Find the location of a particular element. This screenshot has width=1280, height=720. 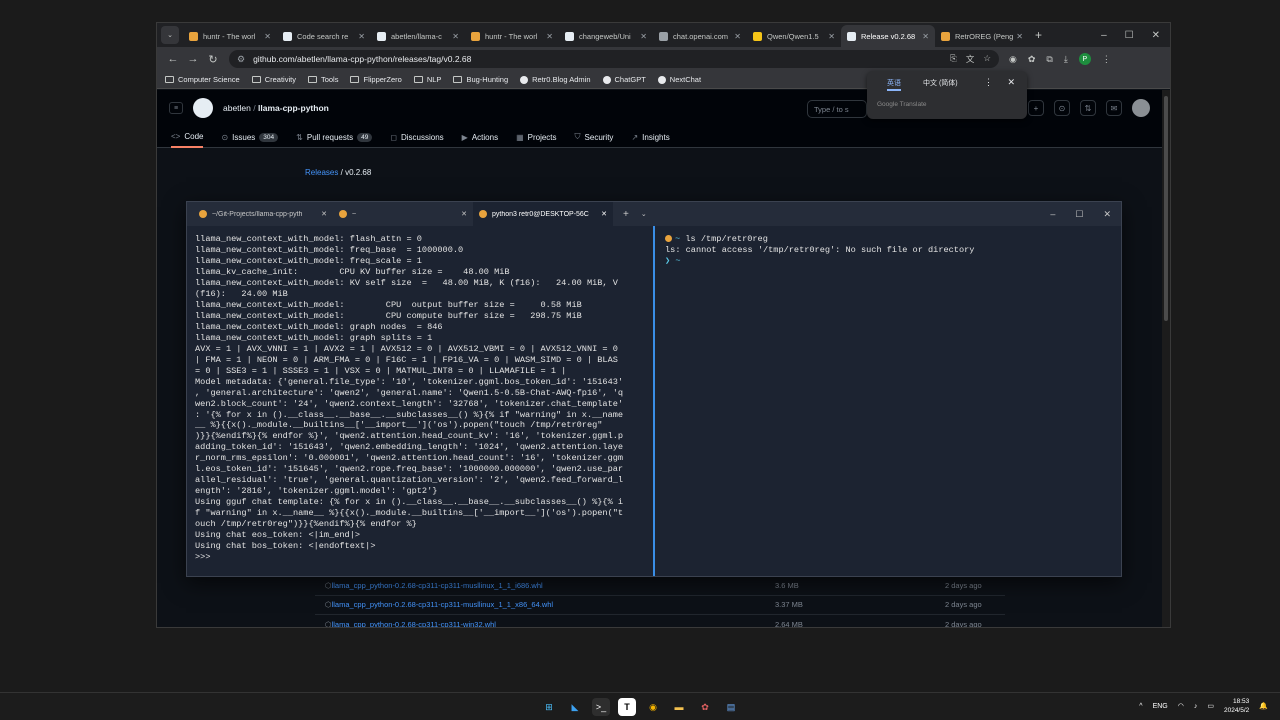

bookmark-star-icon: ☆ is located at coordinates (987, 59).